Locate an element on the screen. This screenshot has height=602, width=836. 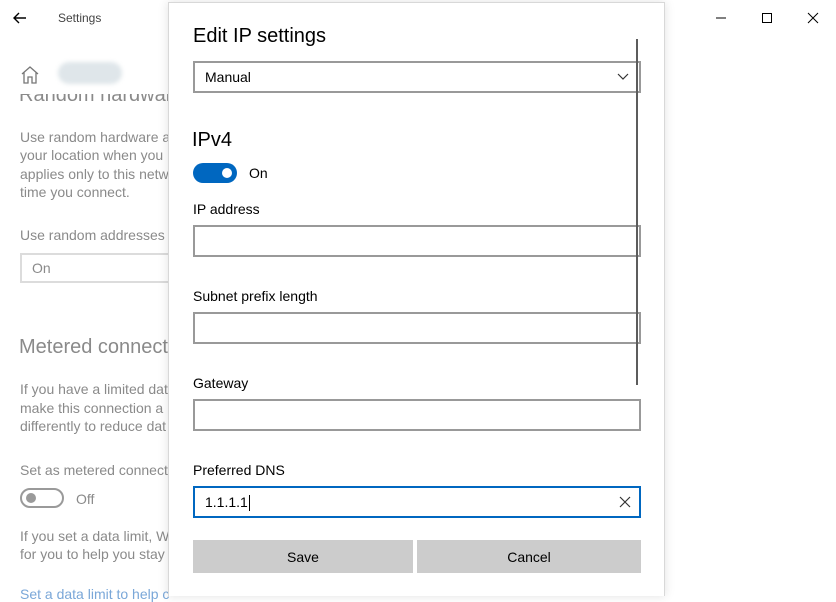
close-window-button is located at coordinates (813, 18).